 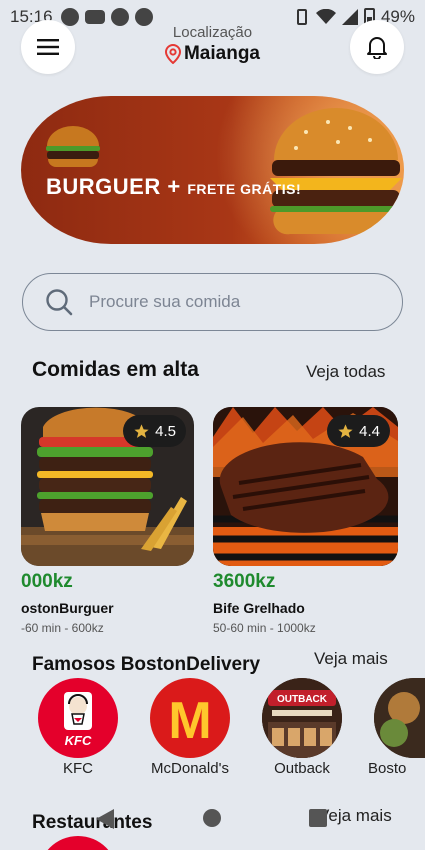 I want to click on kfc-logo-icon: KFC, so click(x=78, y=720).